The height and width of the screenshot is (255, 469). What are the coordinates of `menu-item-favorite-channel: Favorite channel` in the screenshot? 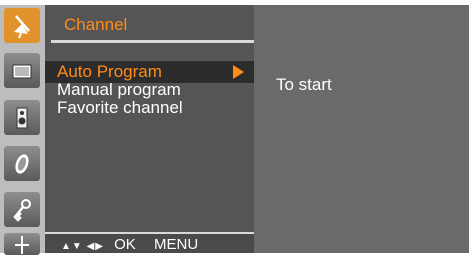 It's located at (149, 108).